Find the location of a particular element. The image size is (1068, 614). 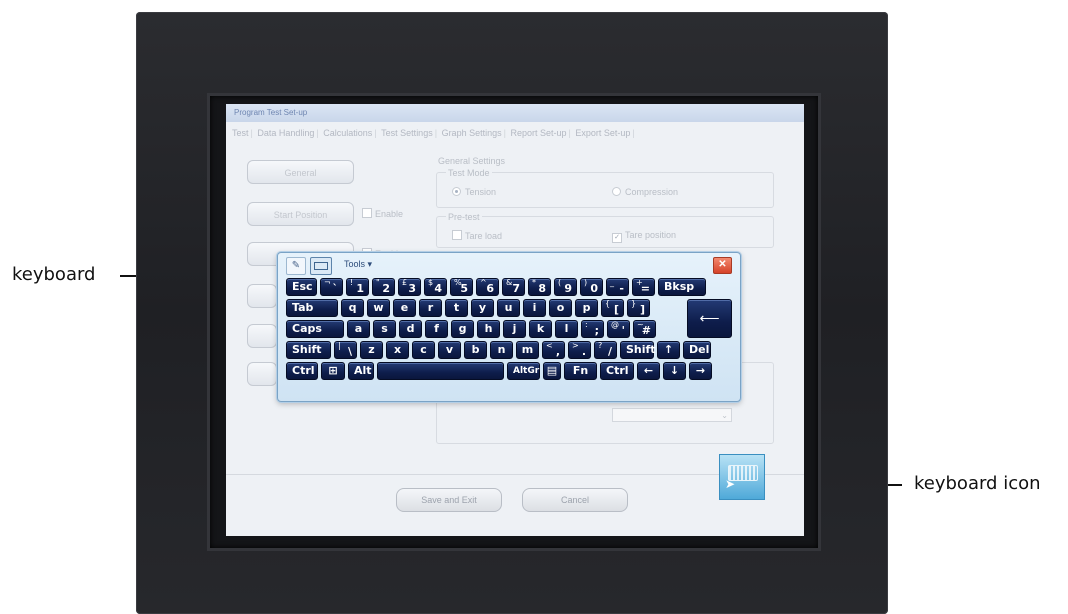

key-row5-10: → is located at coordinates (700, 371).